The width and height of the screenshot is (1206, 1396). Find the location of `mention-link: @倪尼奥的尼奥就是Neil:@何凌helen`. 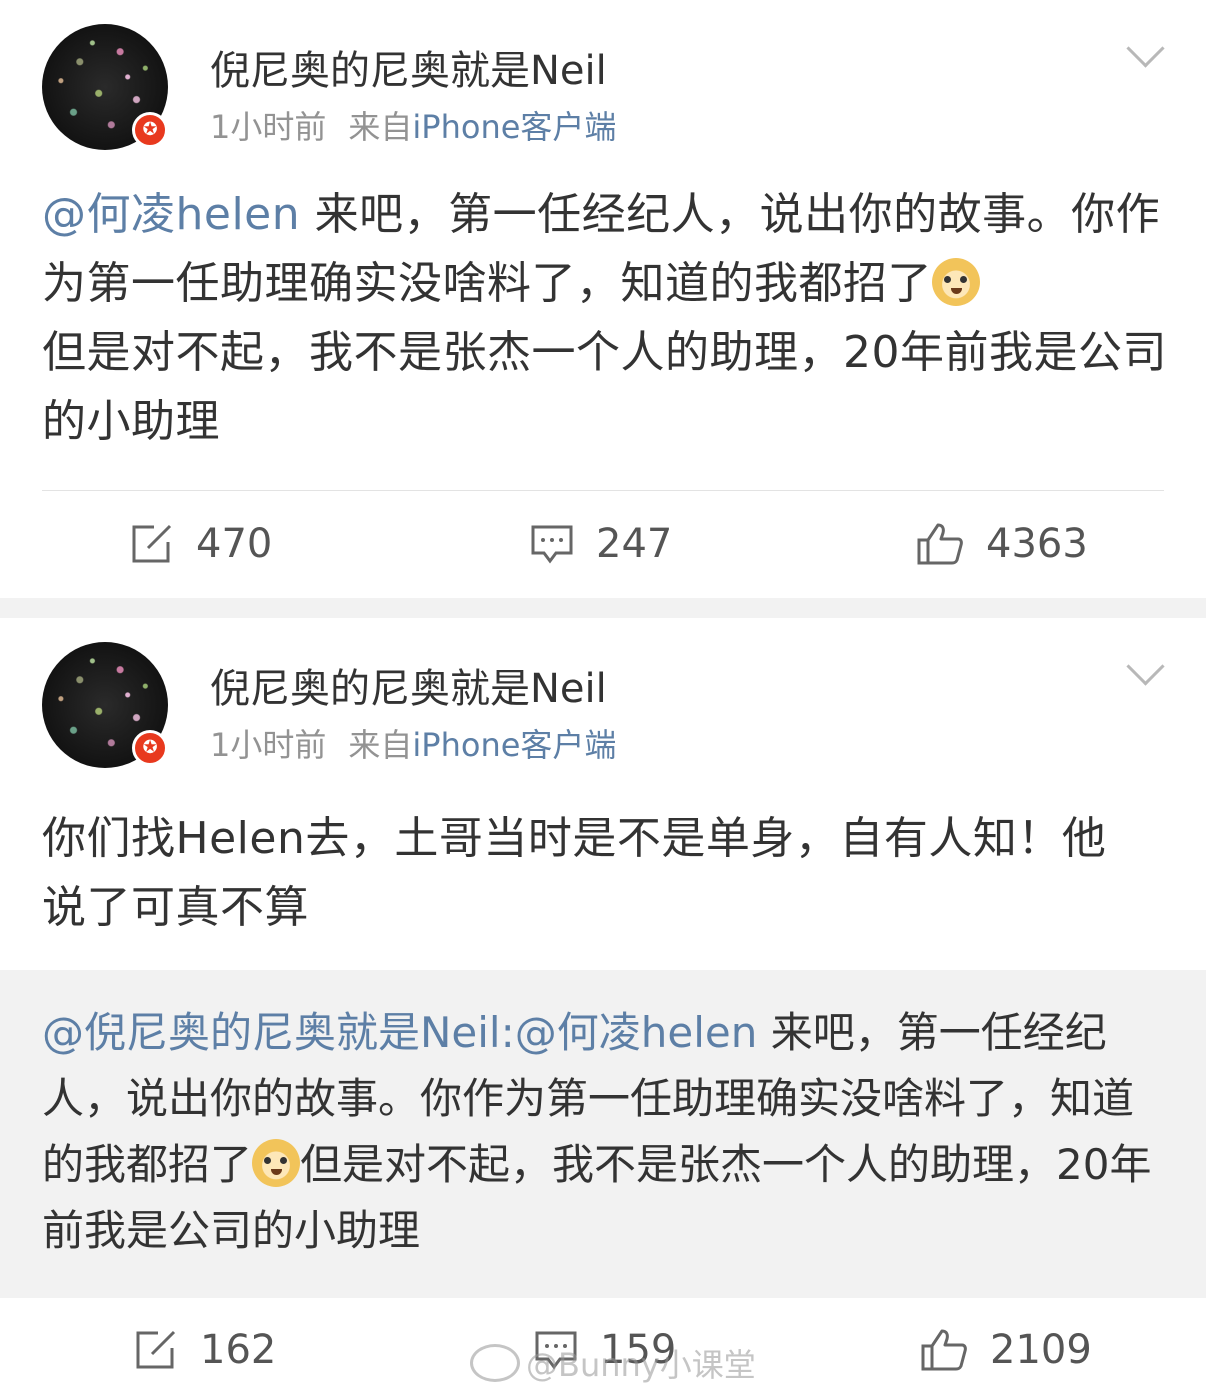

mention-link: @倪尼奥的尼奥就是Neil:@何凌helen is located at coordinates (399, 1032).